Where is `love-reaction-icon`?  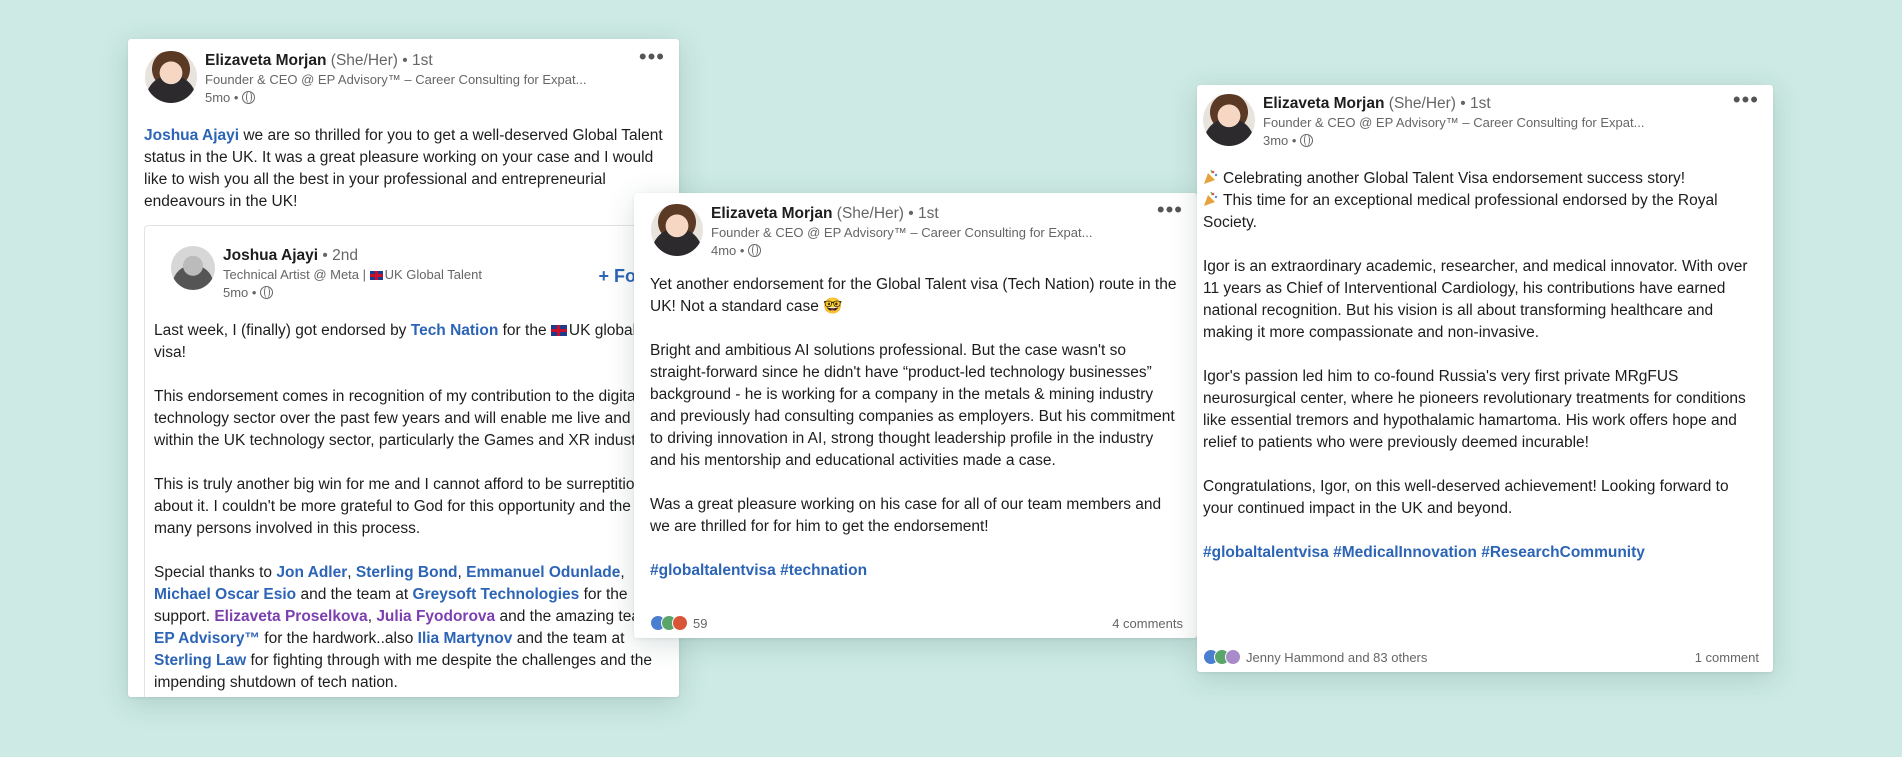
love-reaction-icon is located at coordinates (680, 623).